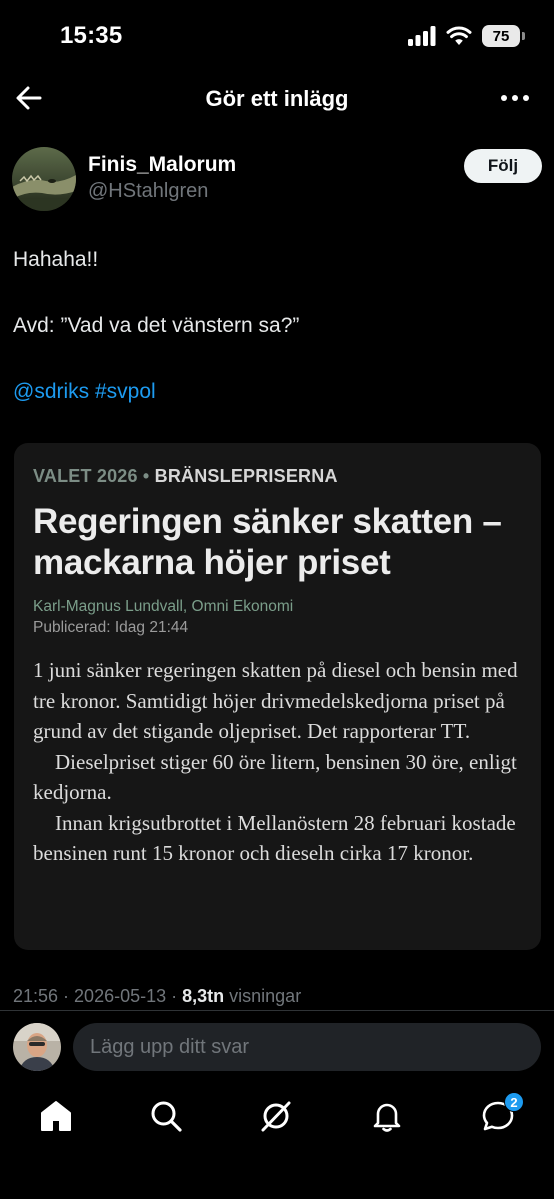 This screenshot has width=554, height=1199. I want to click on article-published: Publicerad: Idag 21:44, so click(111, 627).